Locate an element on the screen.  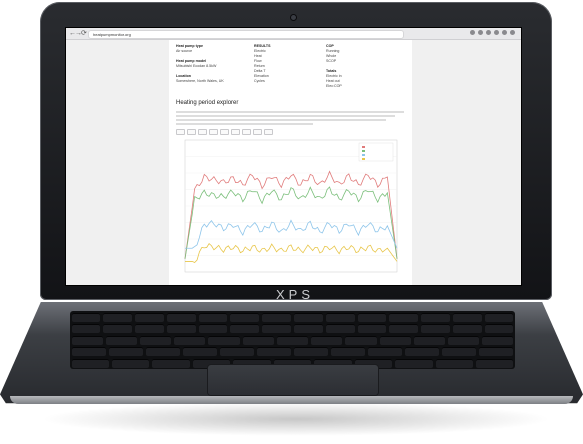
brand-logo: XPS is located at coordinates (294, 294).